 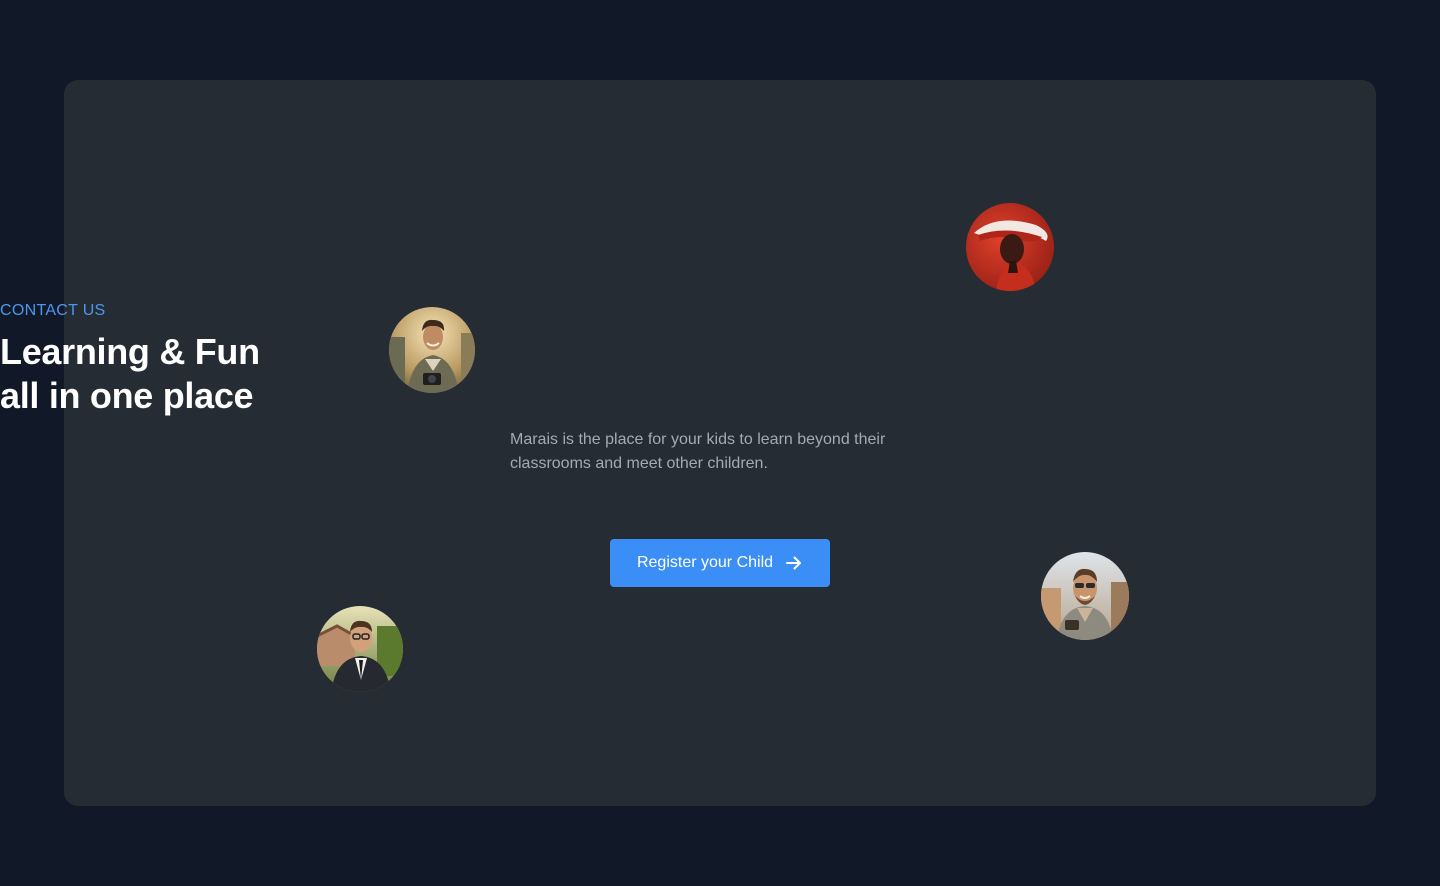 I want to click on headline-line-1: Learning & Fun, so click(x=130, y=351).